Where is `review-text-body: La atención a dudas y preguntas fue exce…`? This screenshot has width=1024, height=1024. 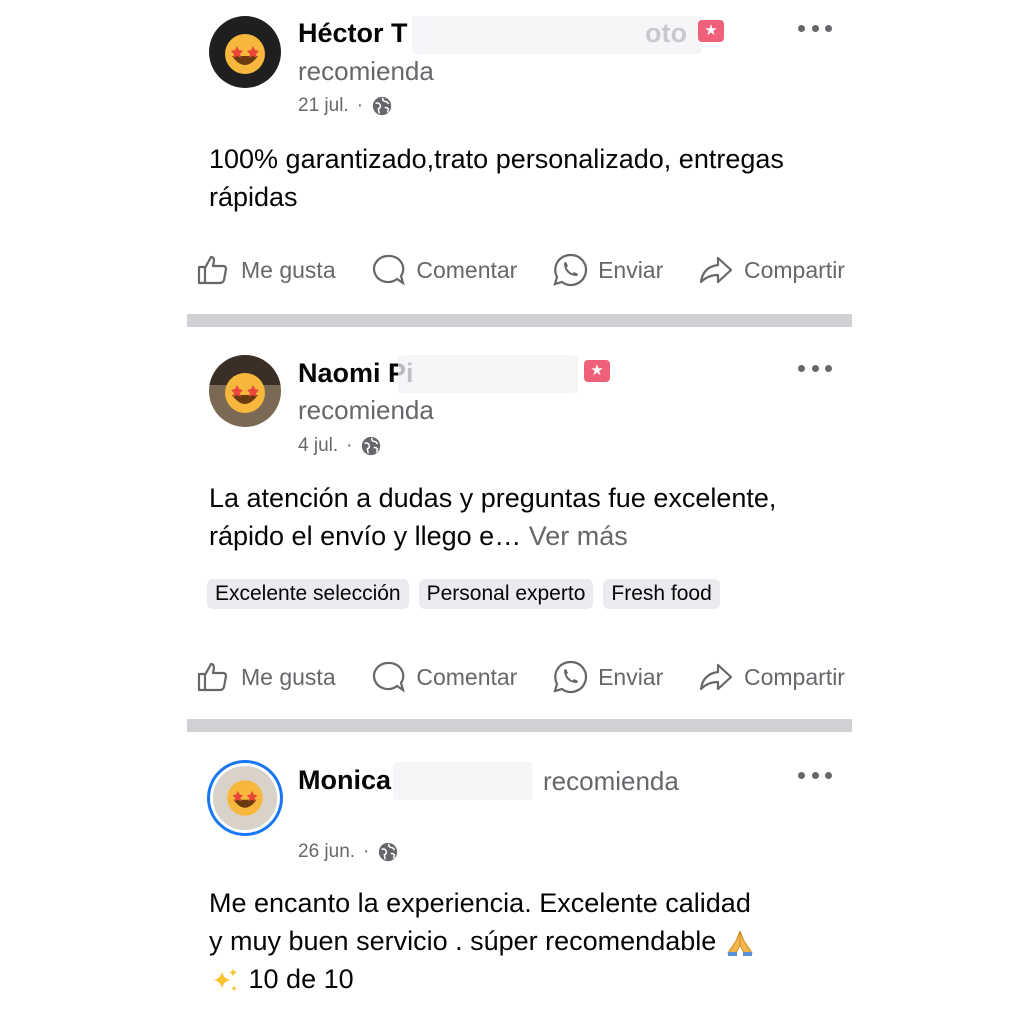 review-text-body: La atención a dudas y preguntas fue exce… is located at coordinates (493, 517).